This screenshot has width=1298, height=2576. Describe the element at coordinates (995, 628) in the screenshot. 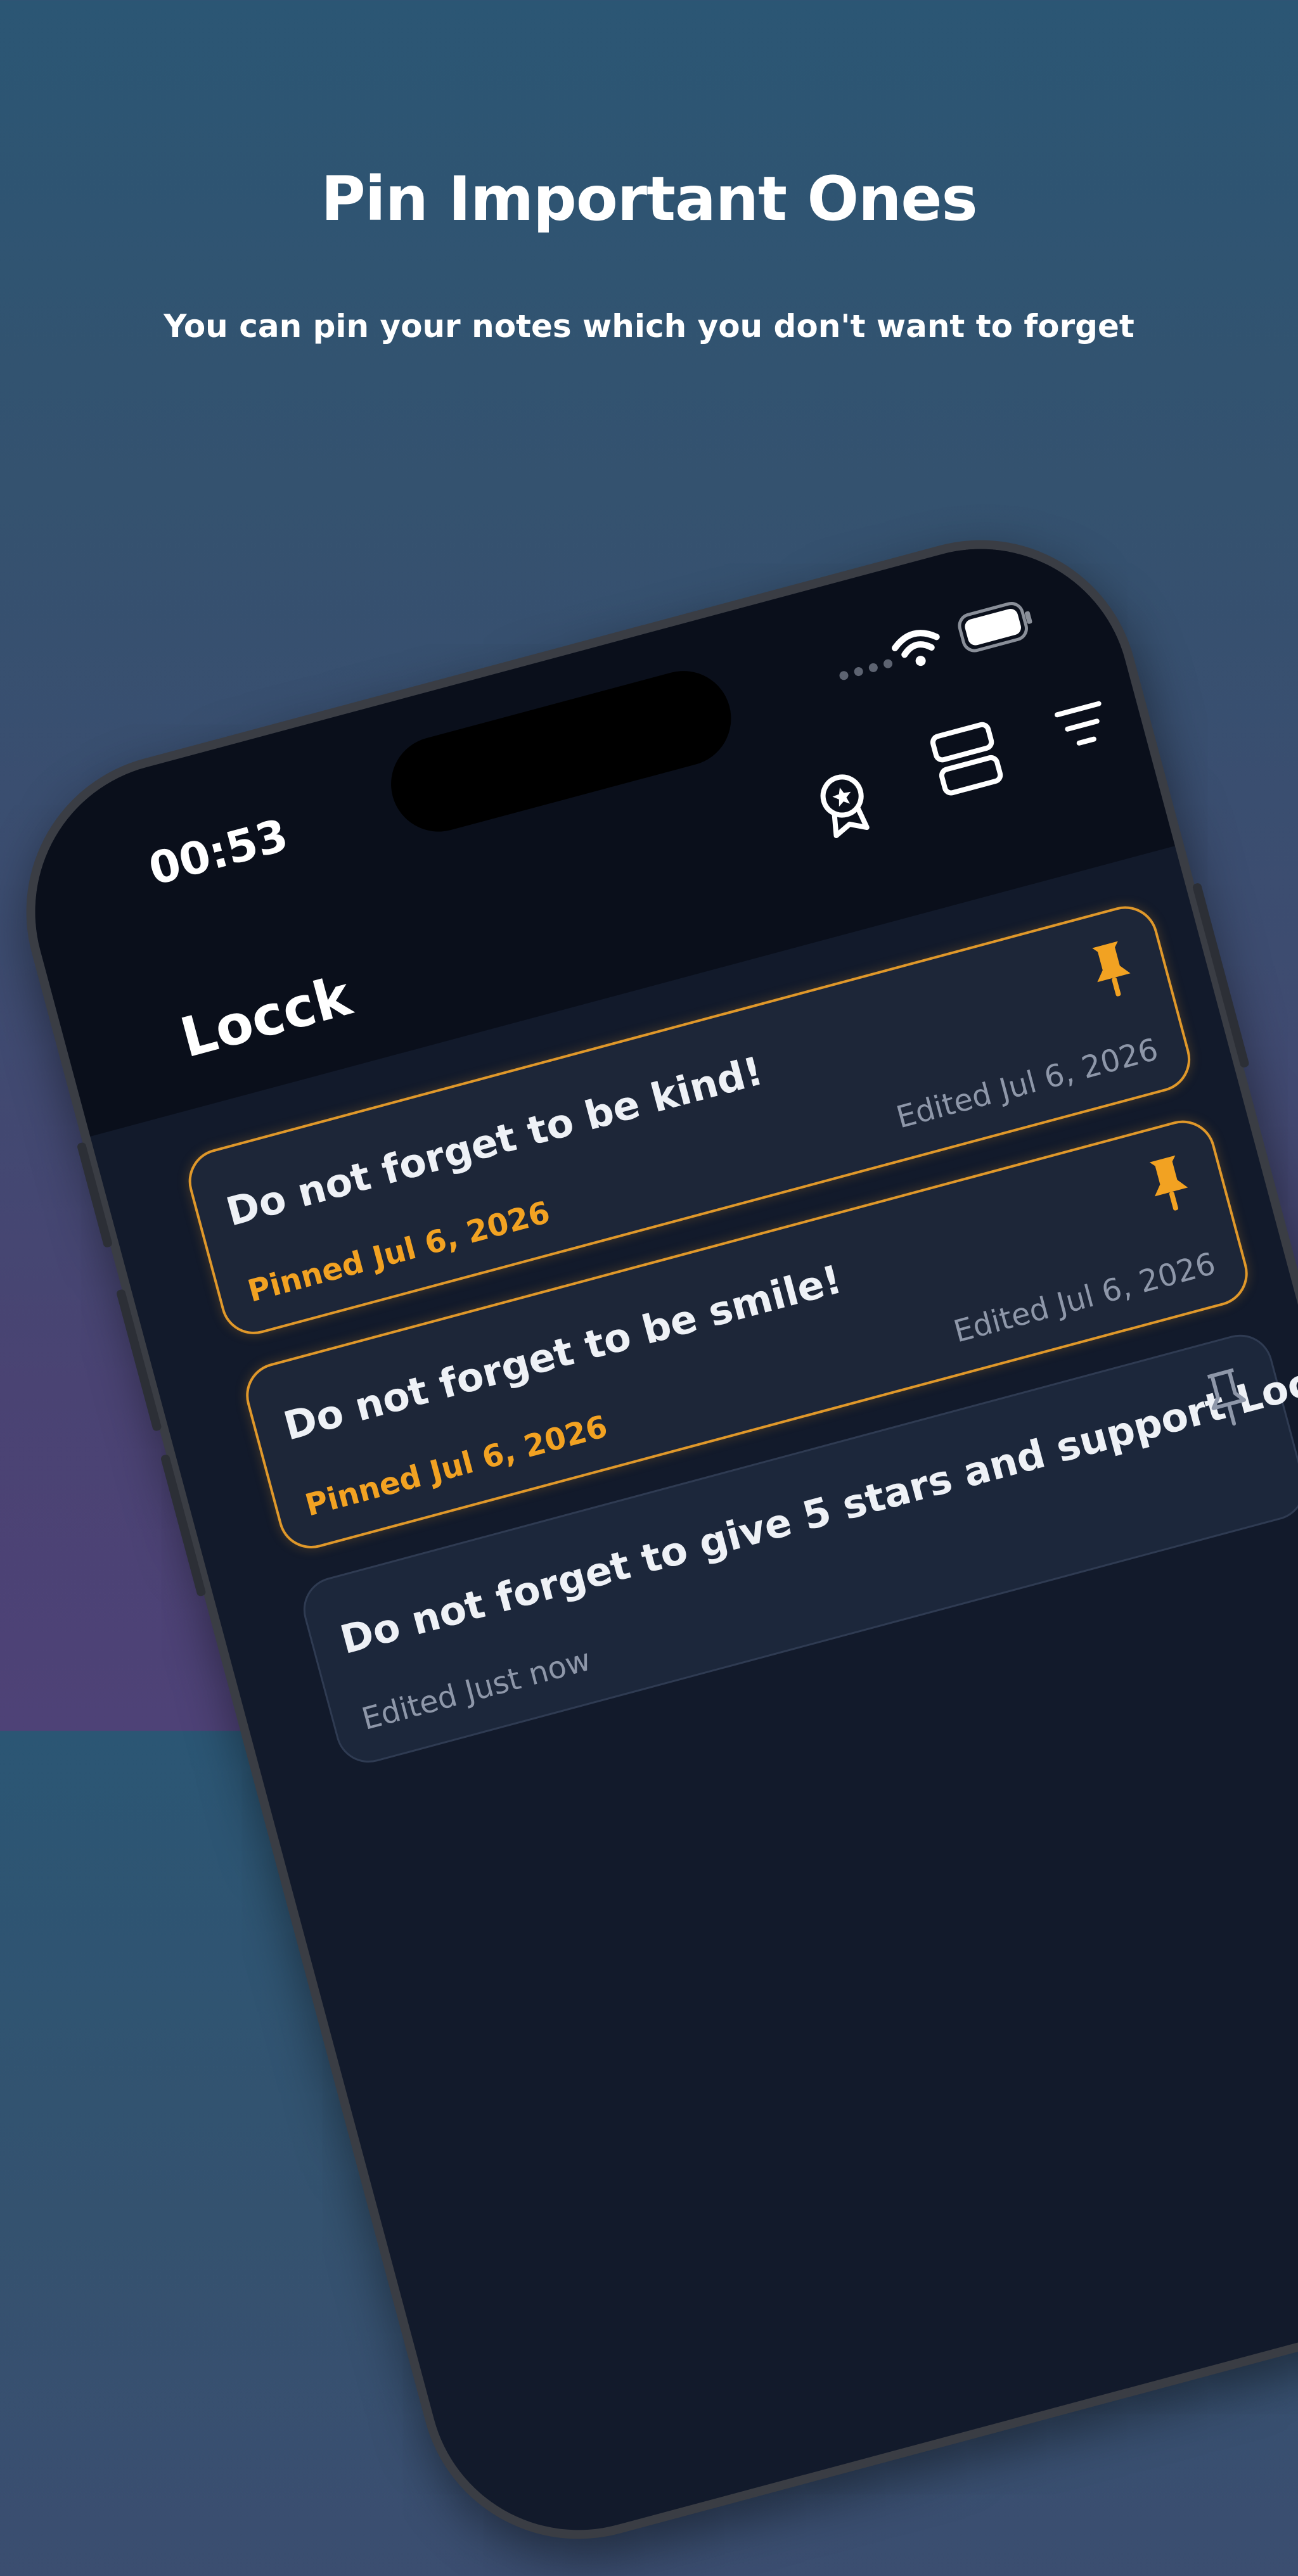

I see `battery-icon` at that location.